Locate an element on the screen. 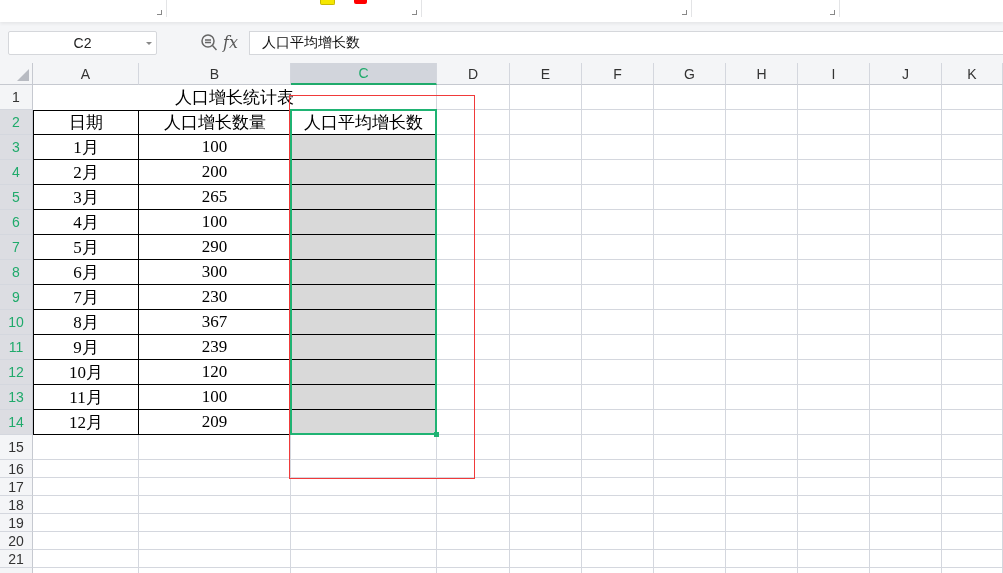 This screenshot has height=573, width=1003. row-header: 21 is located at coordinates (16, 559).